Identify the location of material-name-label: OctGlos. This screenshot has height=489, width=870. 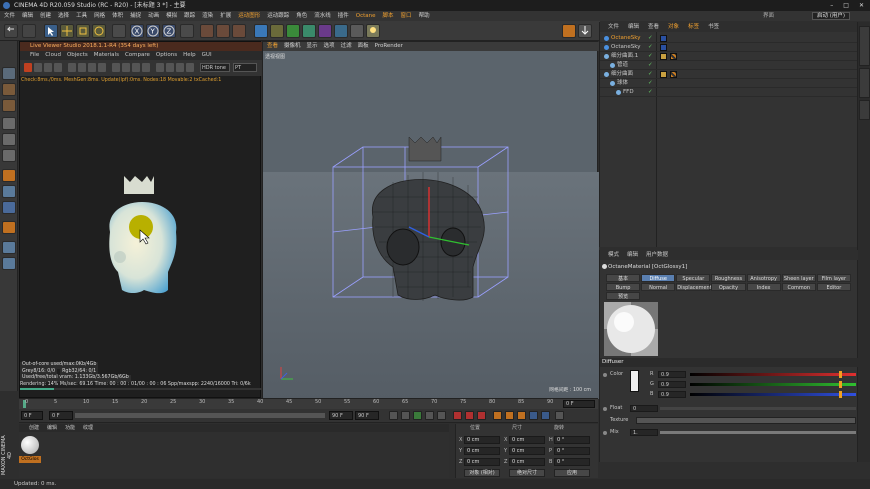
(30, 459).